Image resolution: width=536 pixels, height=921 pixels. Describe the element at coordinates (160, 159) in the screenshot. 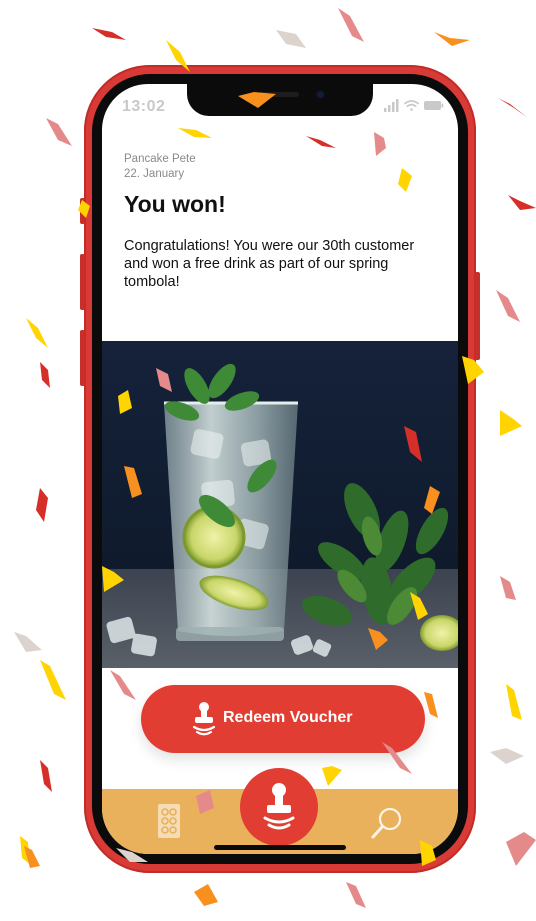

I see `merchant-name: Pancake Pete` at that location.